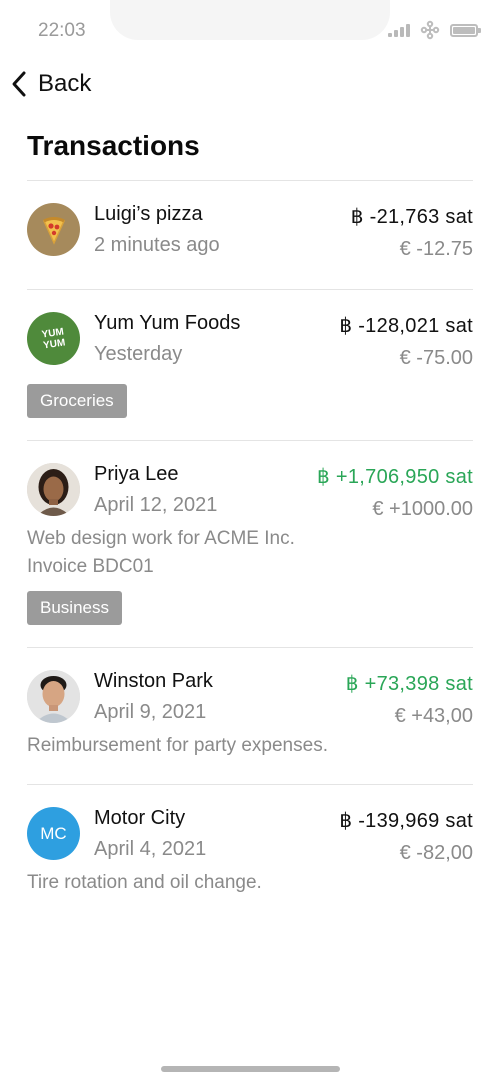 The height and width of the screenshot is (1083, 500). Describe the element at coordinates (250, 1069) in the screenshot. I see `home-indicator` at that location.